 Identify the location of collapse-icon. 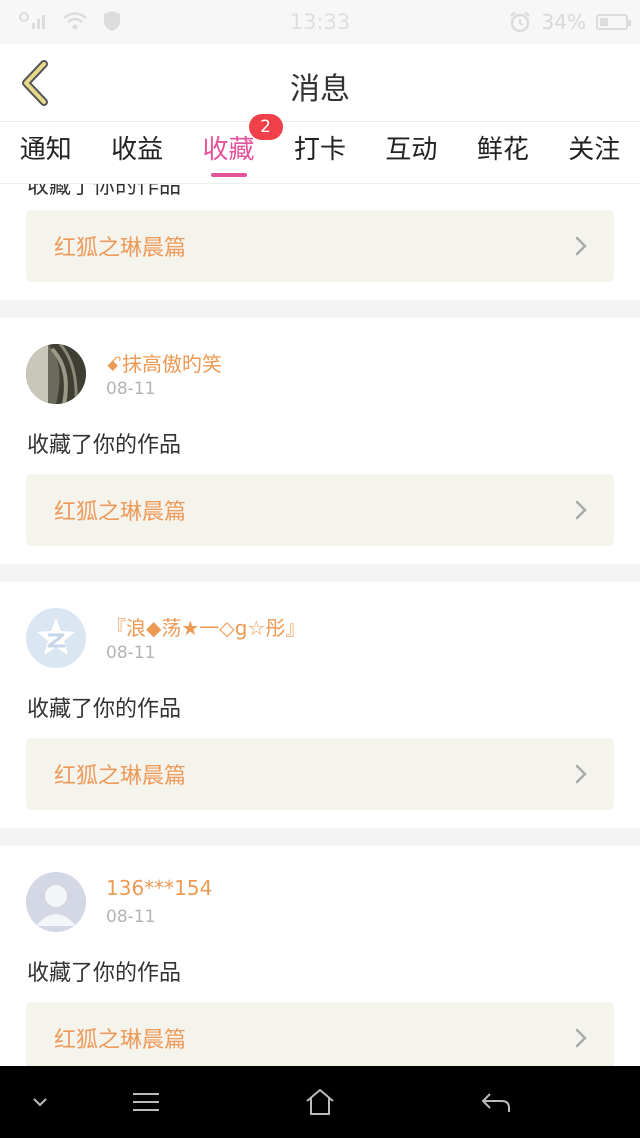
(40, 1102).